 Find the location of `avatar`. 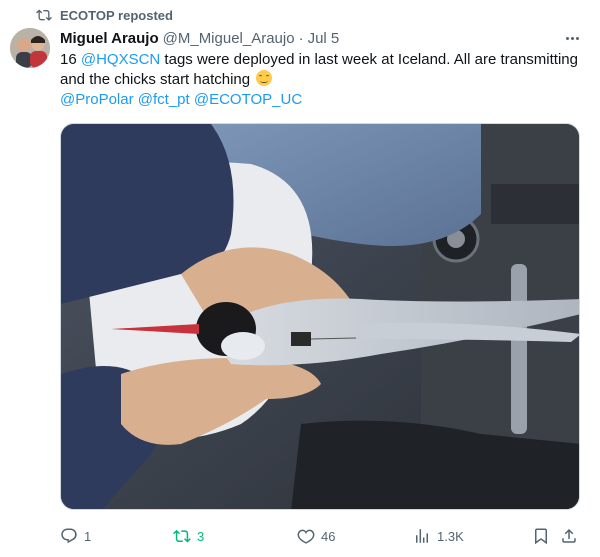

avatar is located at coordinates (30, 48).